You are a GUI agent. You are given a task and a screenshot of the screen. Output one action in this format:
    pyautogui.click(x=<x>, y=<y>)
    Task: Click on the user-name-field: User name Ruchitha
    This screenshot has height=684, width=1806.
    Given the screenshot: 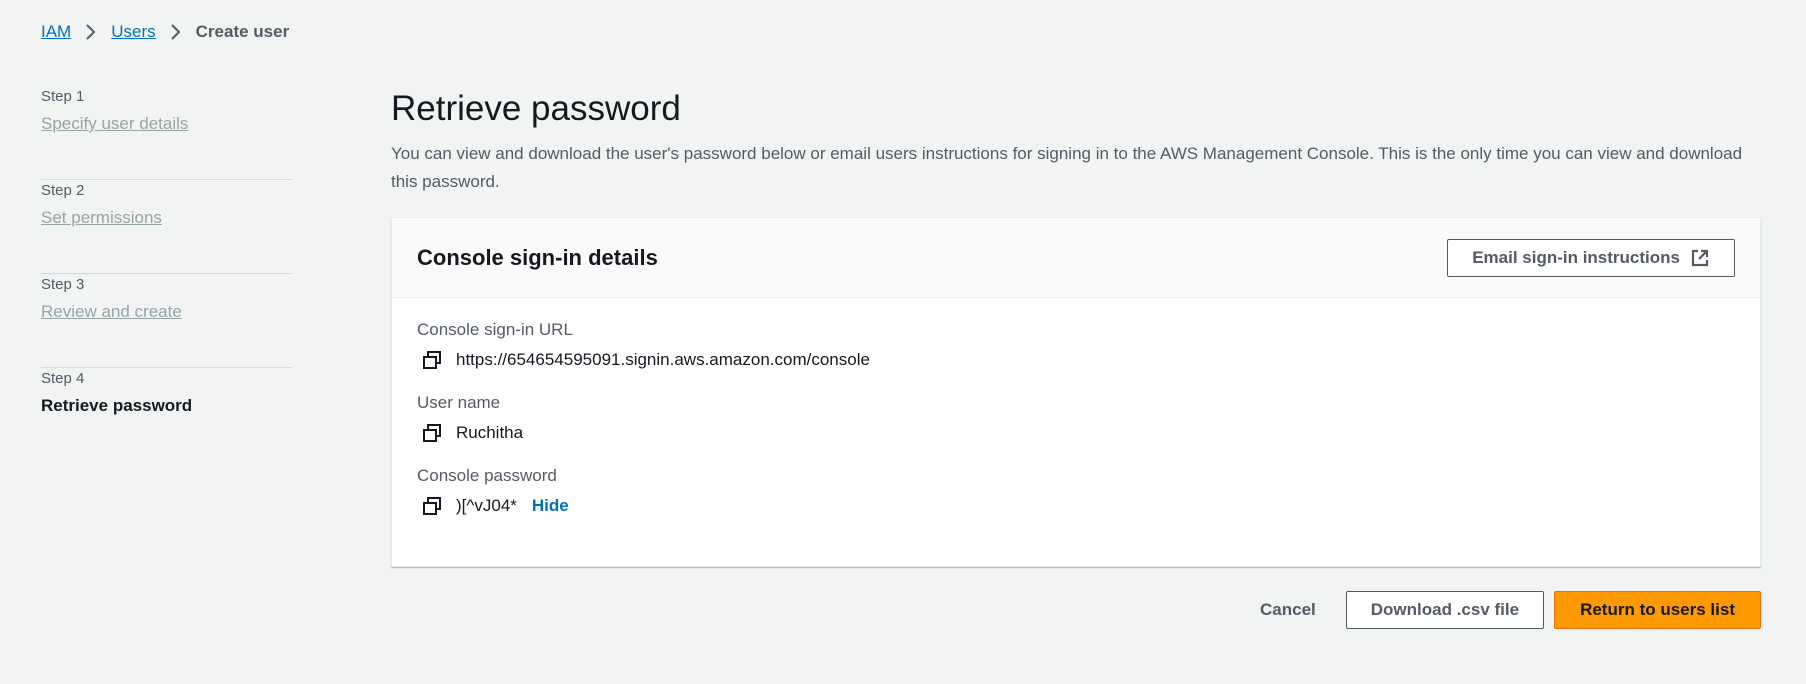 What is the action you would take?
    pyautogui.click(x=1076, y=418)
    